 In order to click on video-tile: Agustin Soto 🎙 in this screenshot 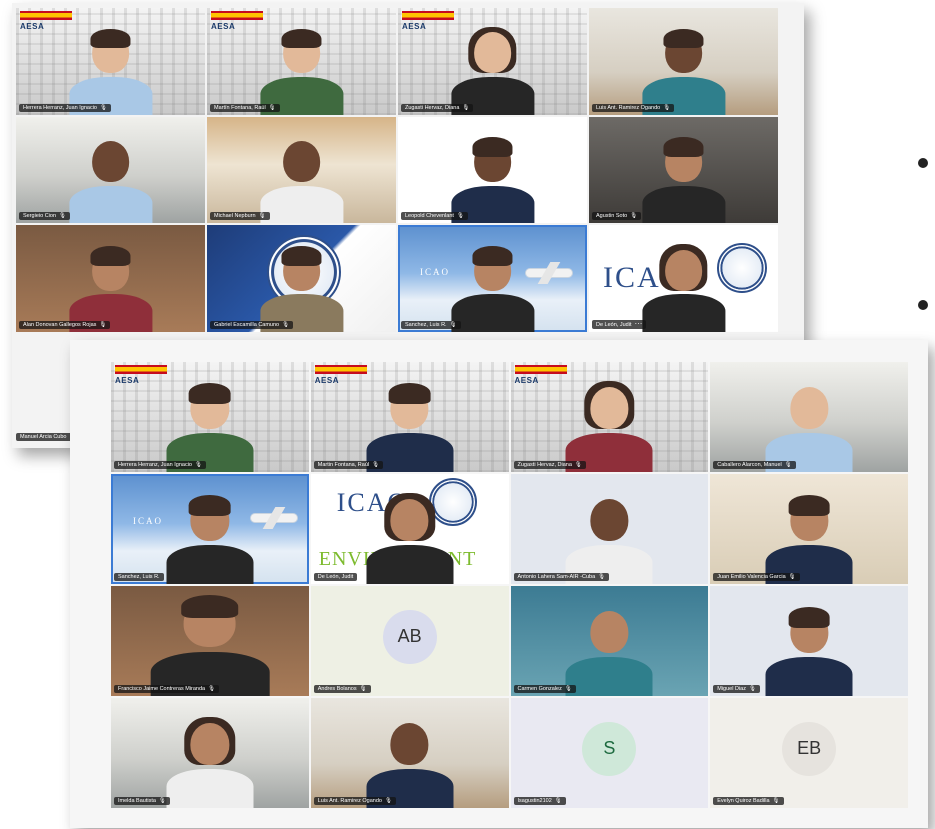, I will do `click(683, 170)`.